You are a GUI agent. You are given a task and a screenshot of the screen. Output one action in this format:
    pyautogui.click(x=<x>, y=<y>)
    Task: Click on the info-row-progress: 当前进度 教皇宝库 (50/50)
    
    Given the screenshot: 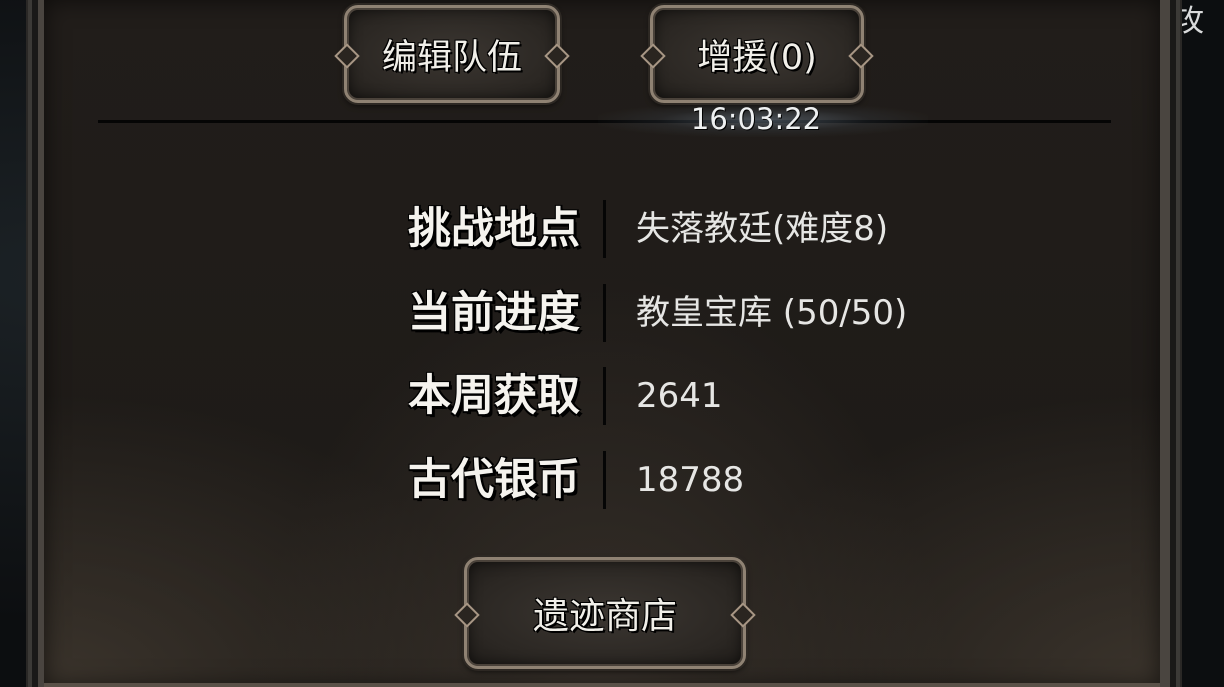 What is the action you would take?
    pyautogui.click(x=680, y=312)
    